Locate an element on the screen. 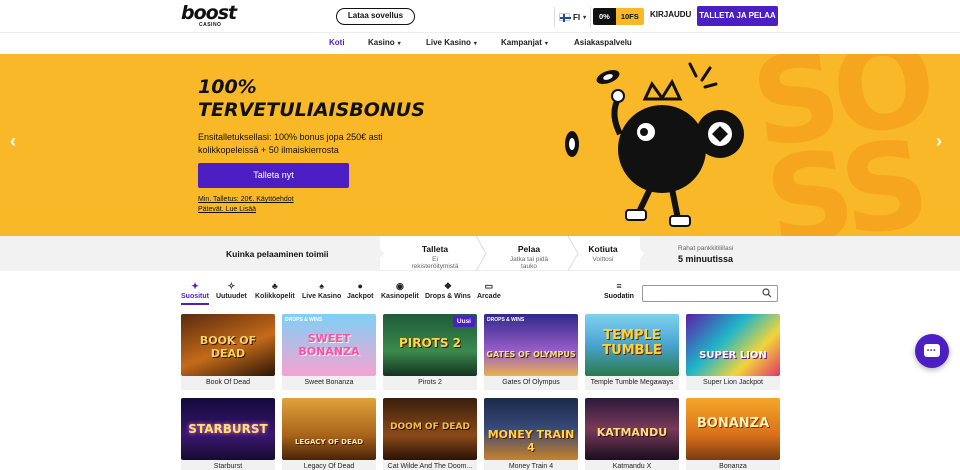 The image size is (960, 470). nav-item-home: Koti is located at coordinates (337, 42).